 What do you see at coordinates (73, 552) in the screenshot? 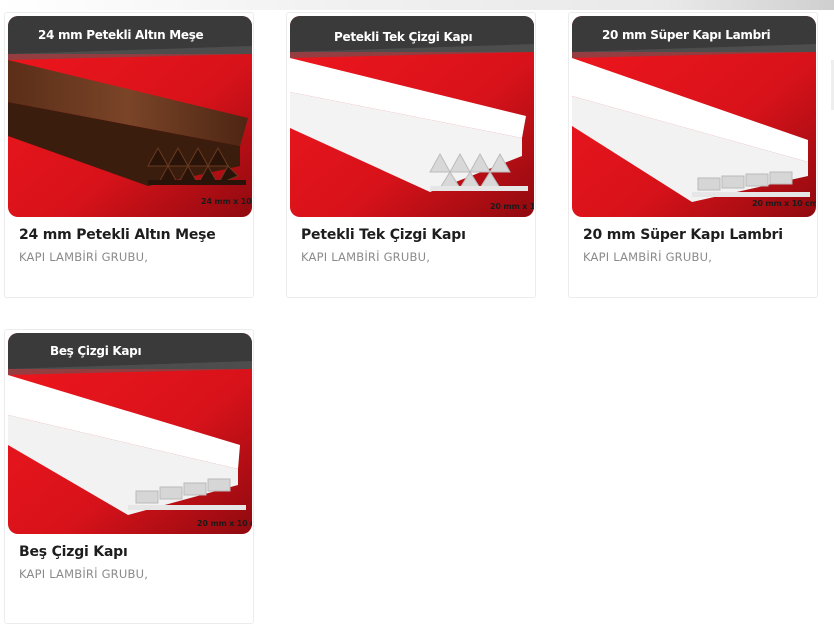
I see `product-title: Beş Çizgi Kapı` at bounding box center [73, 552].